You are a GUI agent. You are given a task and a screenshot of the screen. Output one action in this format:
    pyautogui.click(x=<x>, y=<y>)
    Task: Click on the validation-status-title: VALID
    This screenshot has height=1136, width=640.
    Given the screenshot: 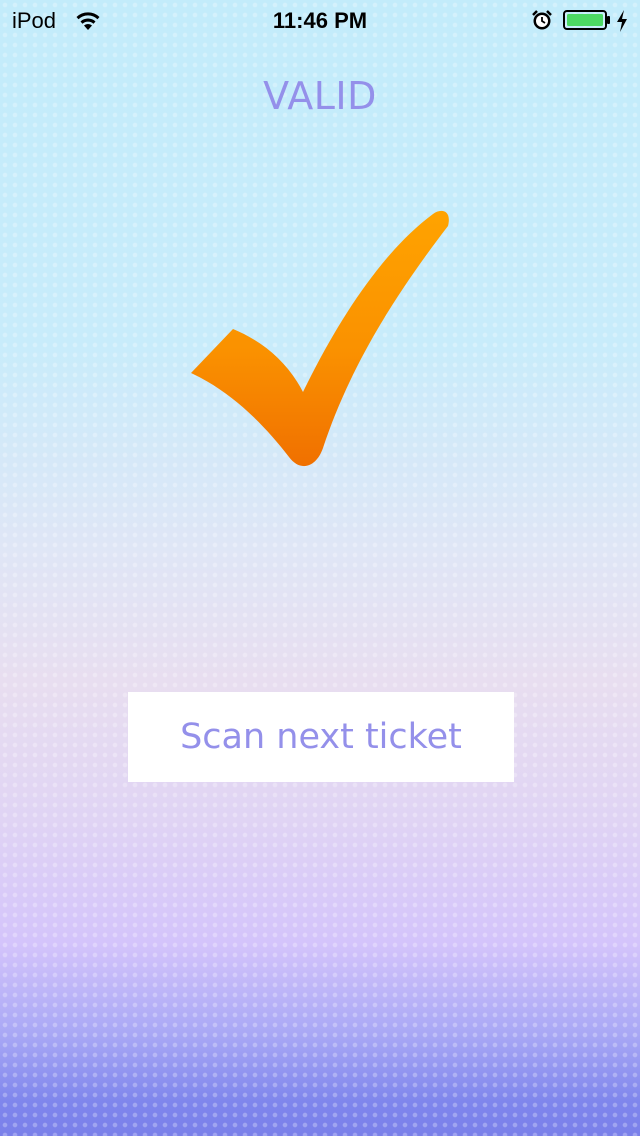 What is the action you would take?
    pyautogui.click(x=320, y=96)
    